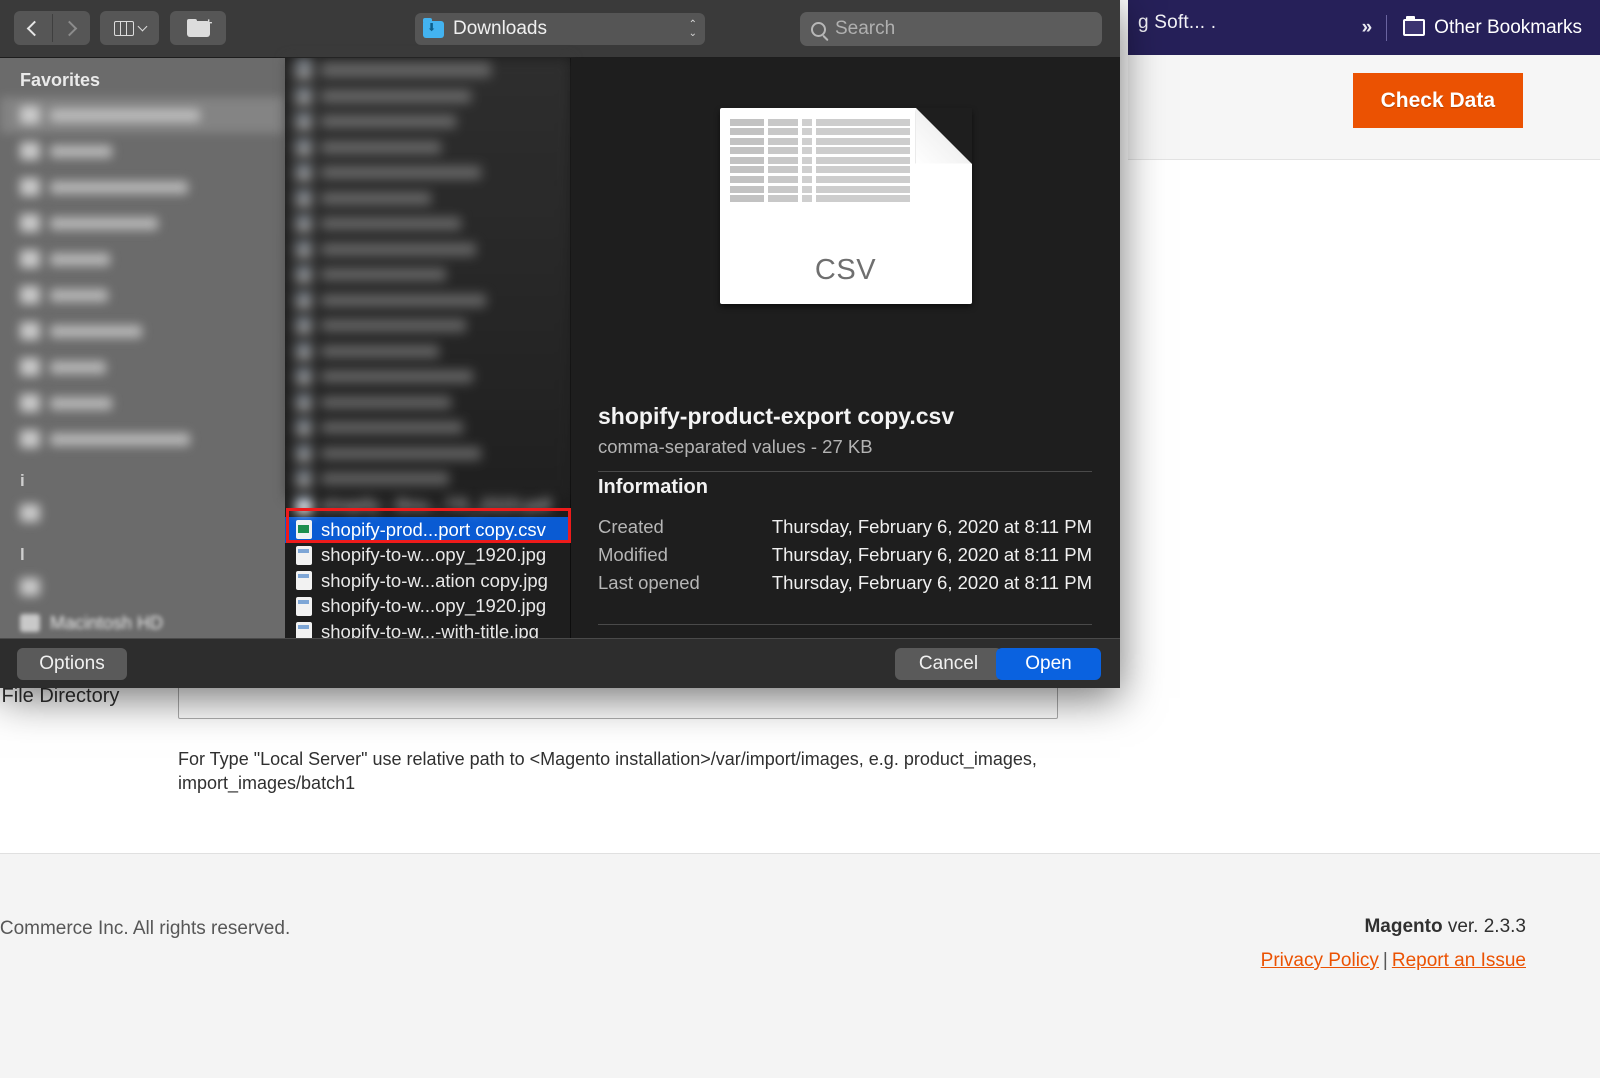  I want to click on preview-info-key: Created, so click(631, 526).